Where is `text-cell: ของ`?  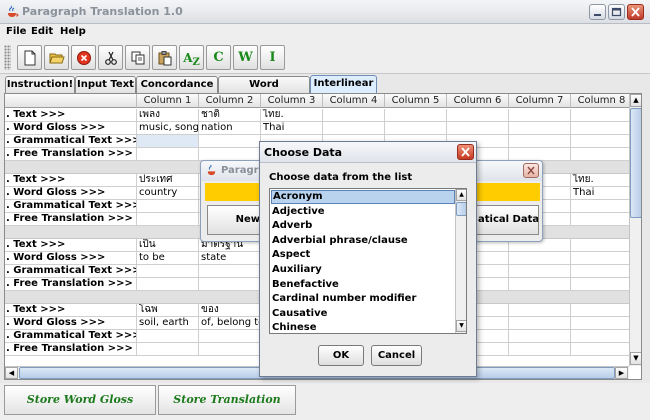 text-cell: ของ is located at coordinates (230, 310).